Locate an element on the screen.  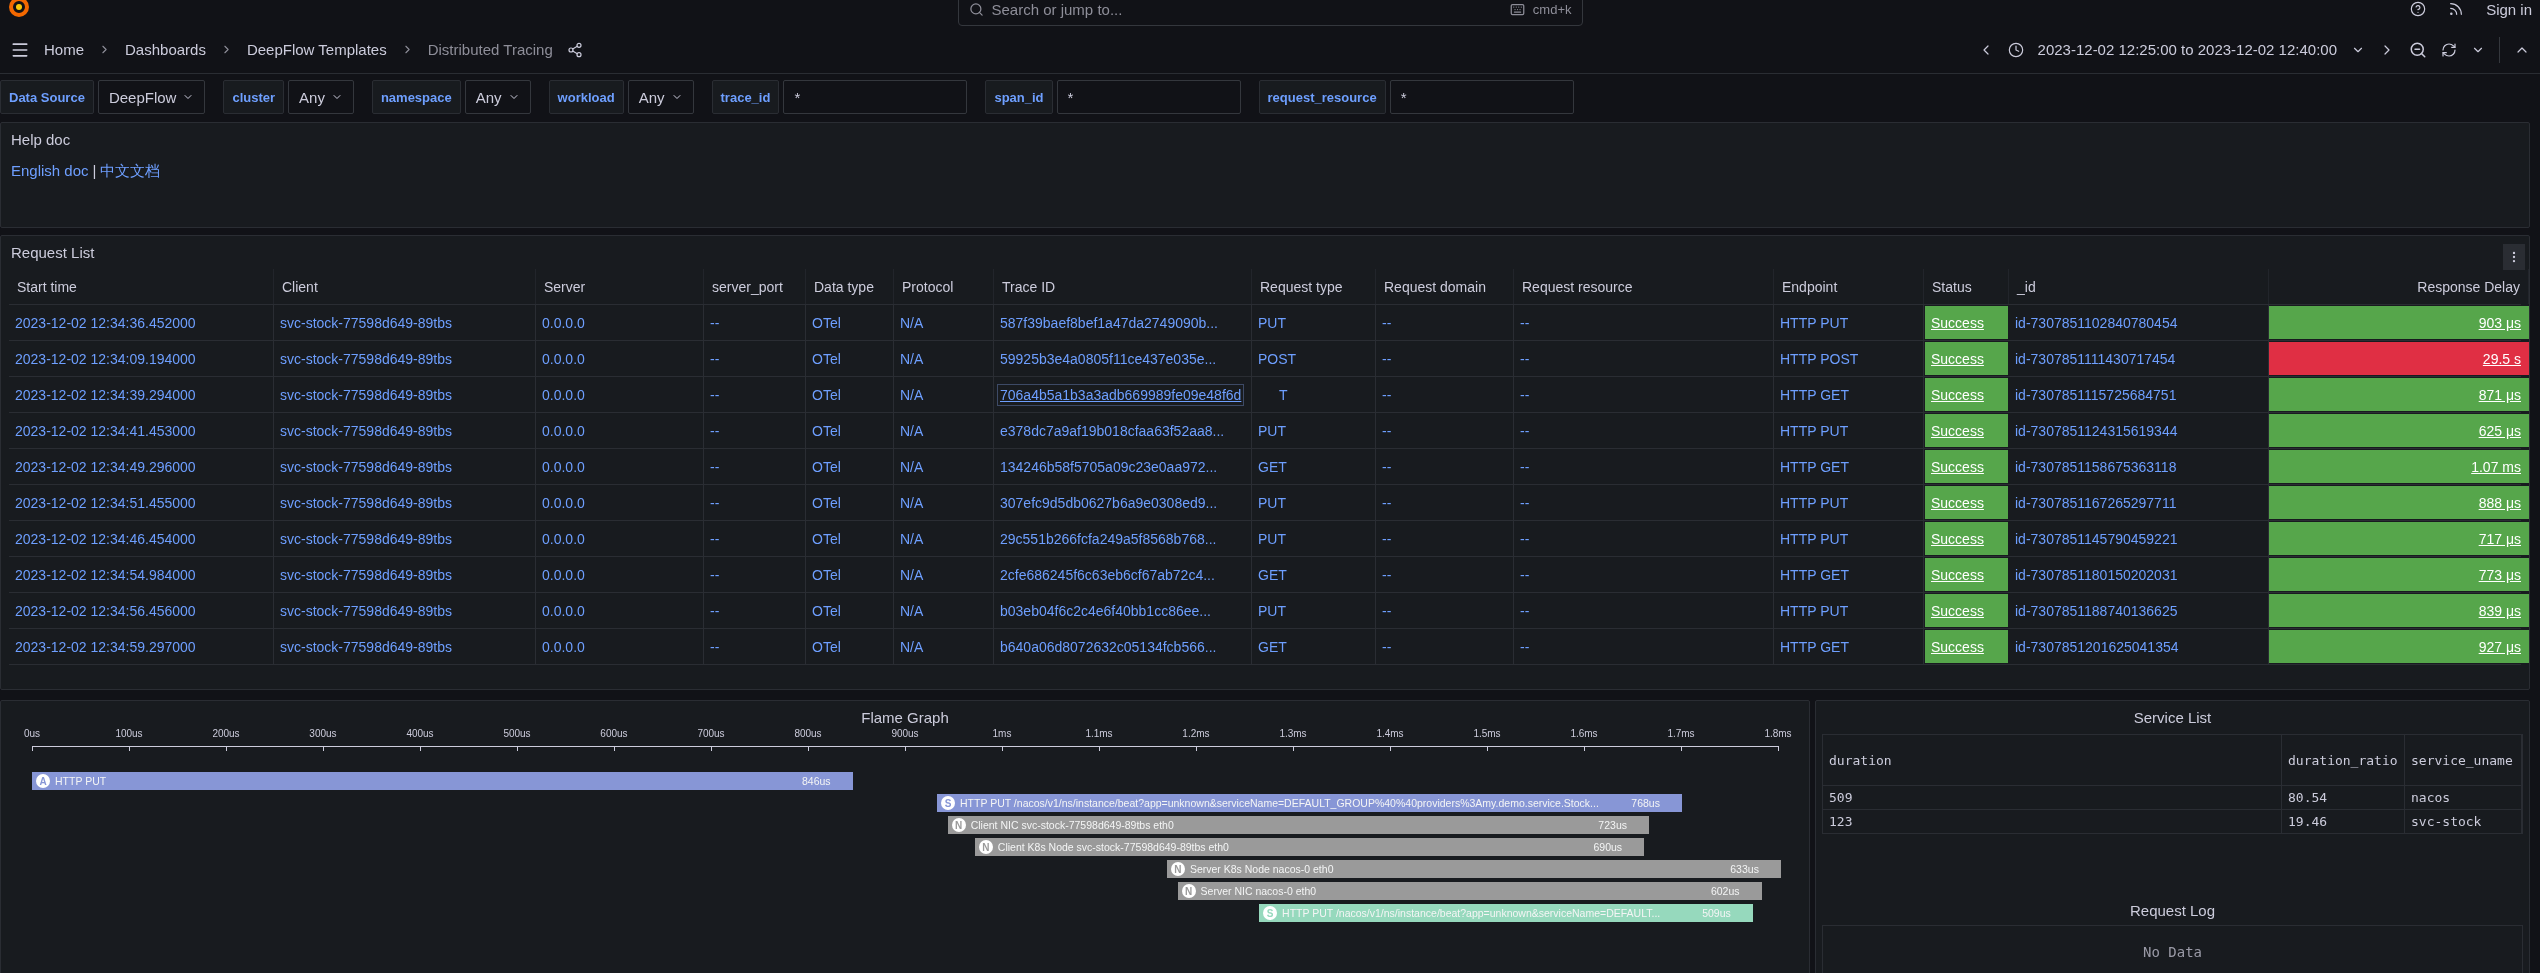
axis-tick-label: 1.2ms is located at coordinates (1196, 733).